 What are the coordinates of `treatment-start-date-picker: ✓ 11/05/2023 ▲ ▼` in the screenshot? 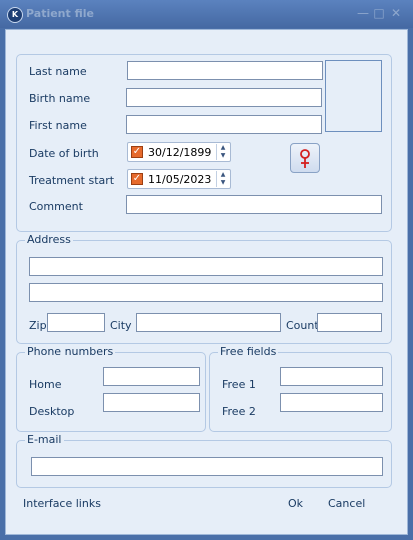 It's located at (179, 179).